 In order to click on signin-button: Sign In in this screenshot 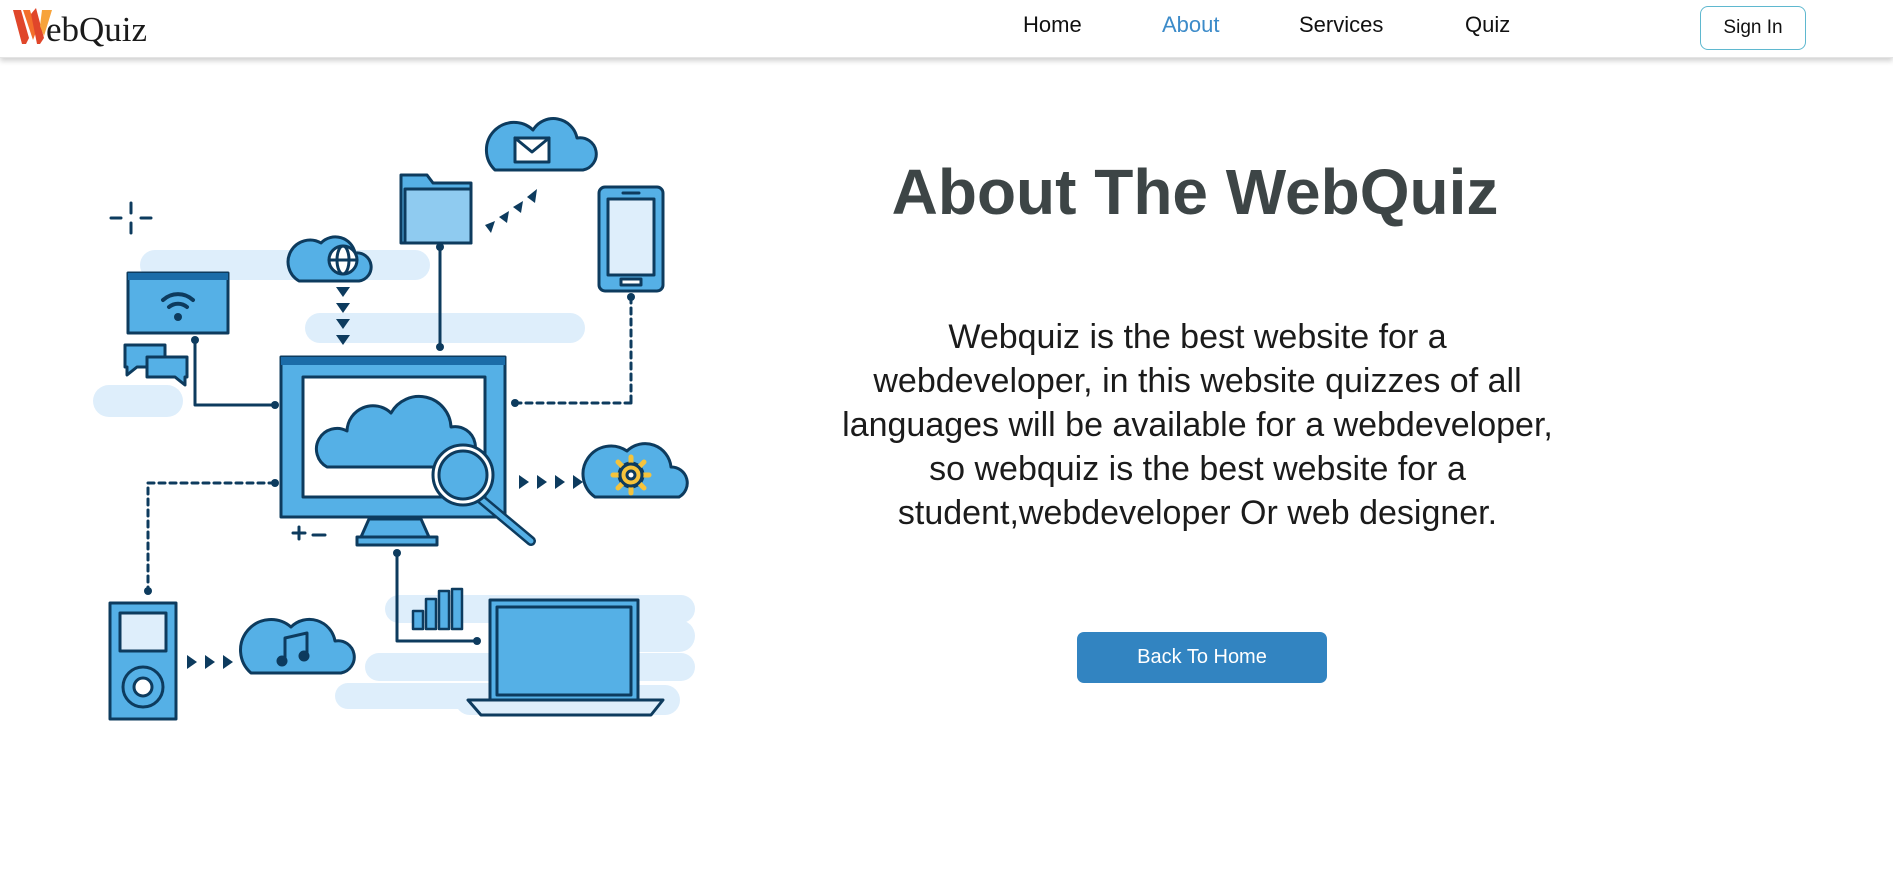, I will do `click(1753, 28)`.